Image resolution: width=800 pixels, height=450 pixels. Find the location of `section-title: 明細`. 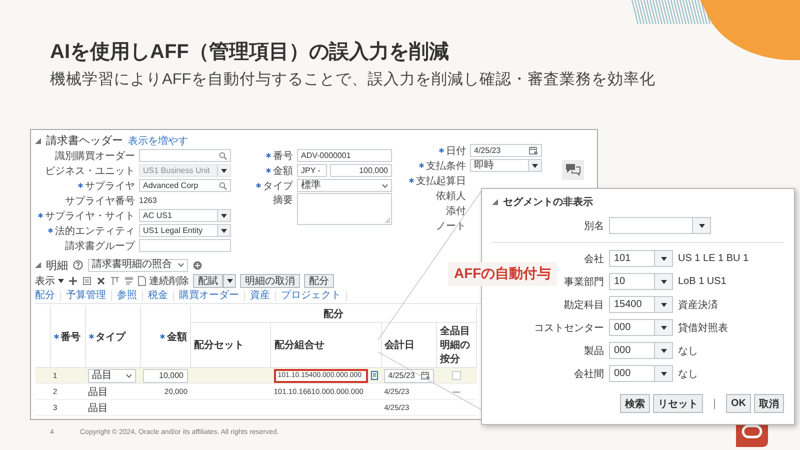

section-title: 明細 is located at coordinates (57, 265).